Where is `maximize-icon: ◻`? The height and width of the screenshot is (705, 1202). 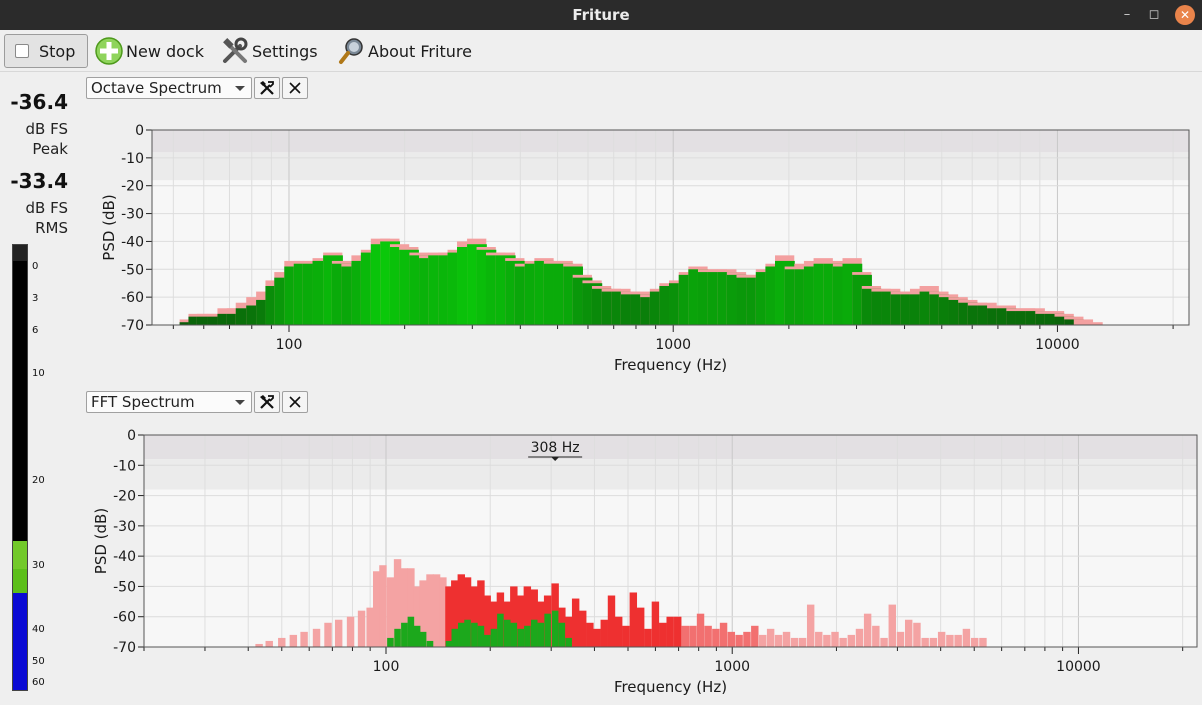
maximize-icon: ◻ is located at coordinates (1154, 15).